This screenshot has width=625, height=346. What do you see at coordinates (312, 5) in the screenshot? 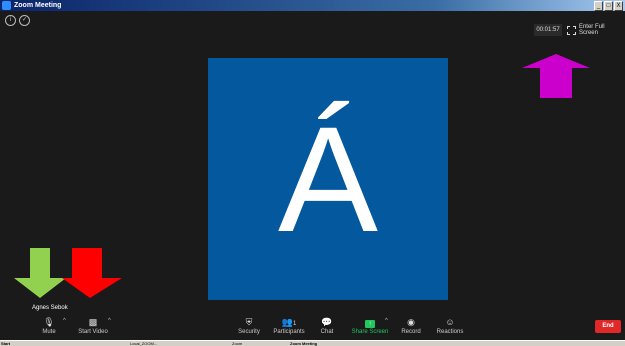
I see `window-title-bar: Zoom Meeting _ □ X` at bounding box center [312, 5].